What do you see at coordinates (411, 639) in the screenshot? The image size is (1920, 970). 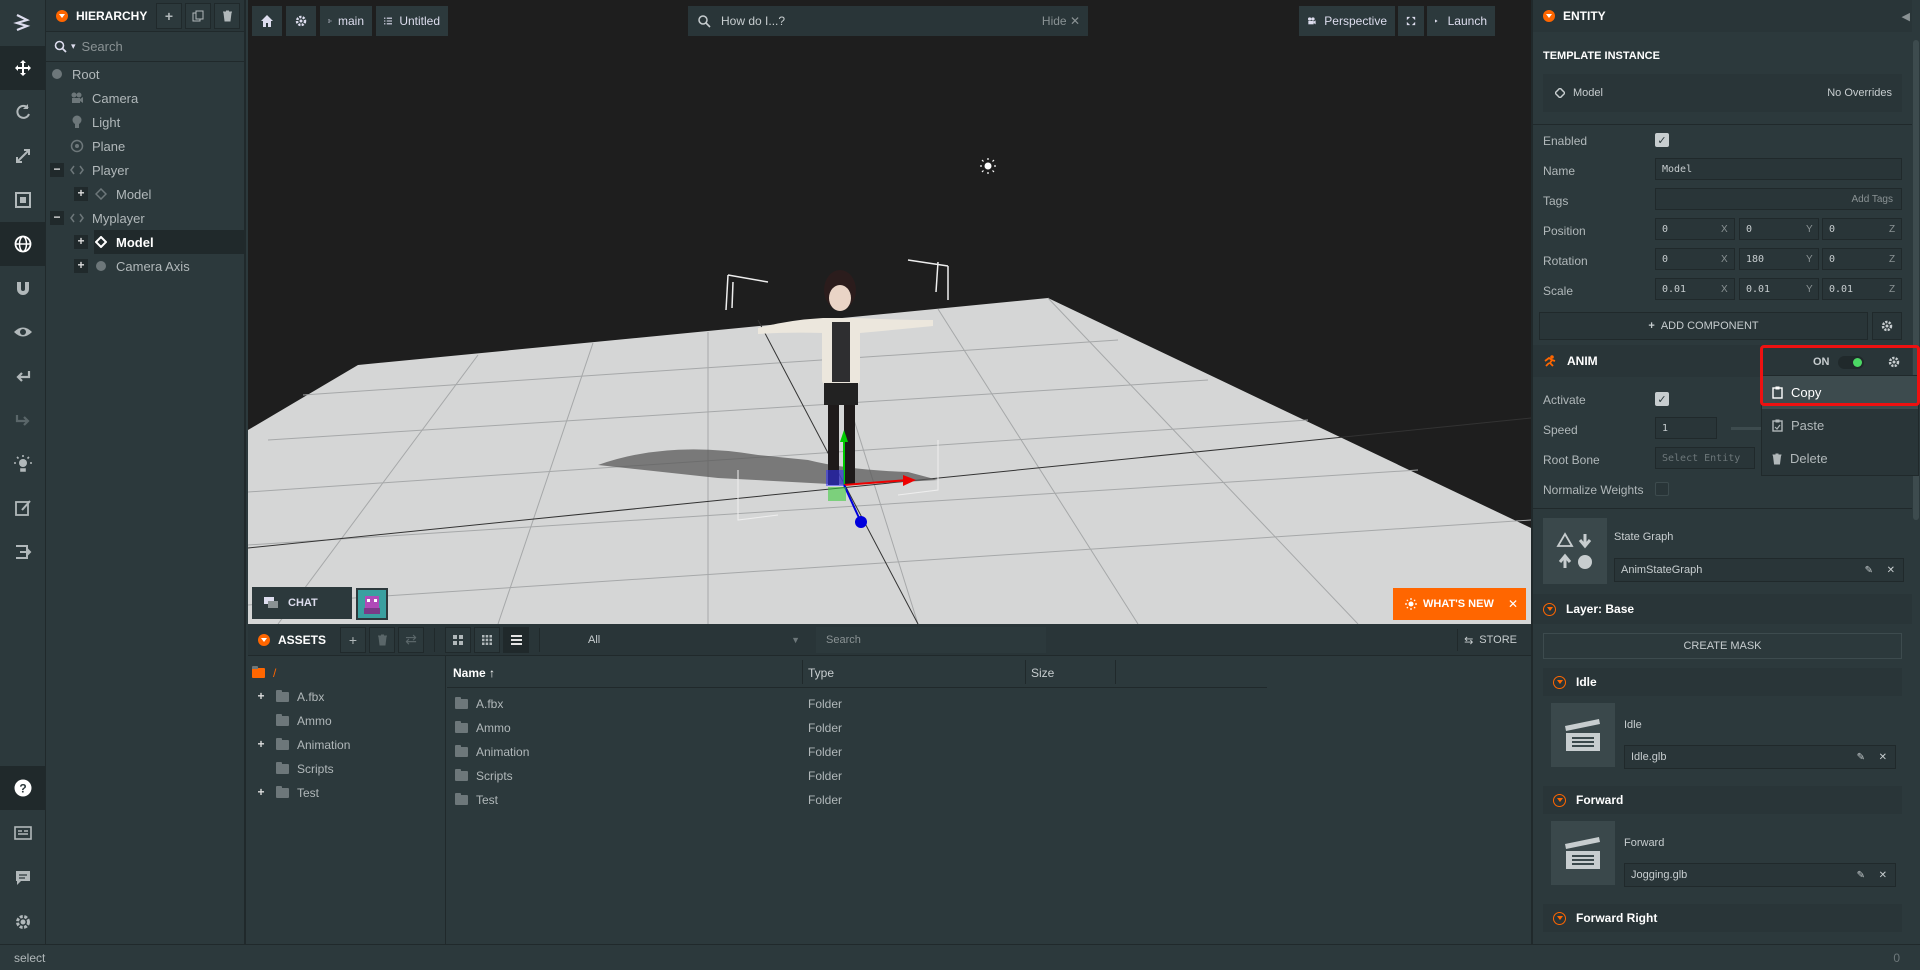 I see `reference-asset-button: ⇄` at bounding box center [411, 639].